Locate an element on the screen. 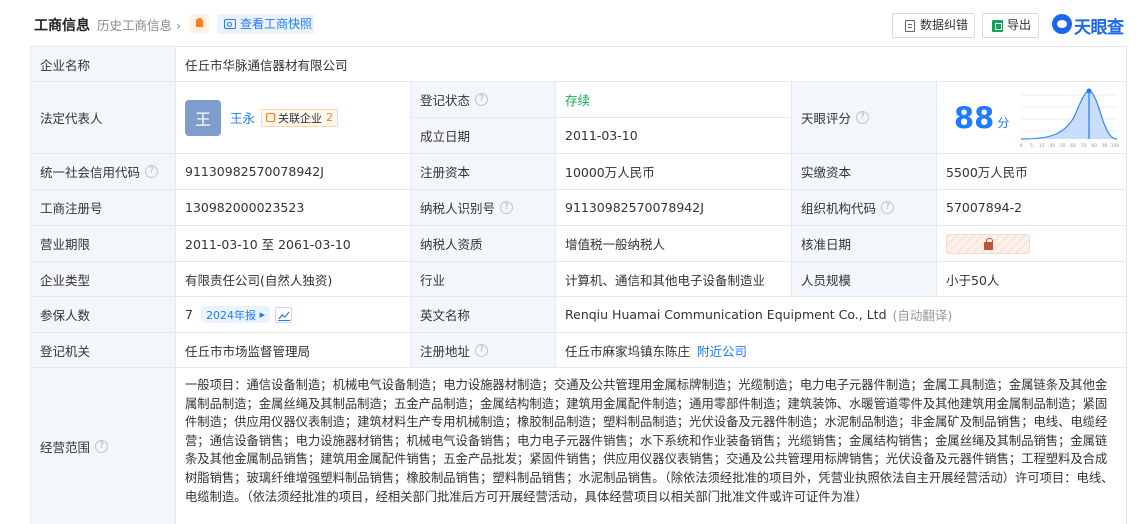 This screenshot has width=1146, height=524. taxpayer-id-label: 纳税人识别号? is located at coordinates (483, 208).